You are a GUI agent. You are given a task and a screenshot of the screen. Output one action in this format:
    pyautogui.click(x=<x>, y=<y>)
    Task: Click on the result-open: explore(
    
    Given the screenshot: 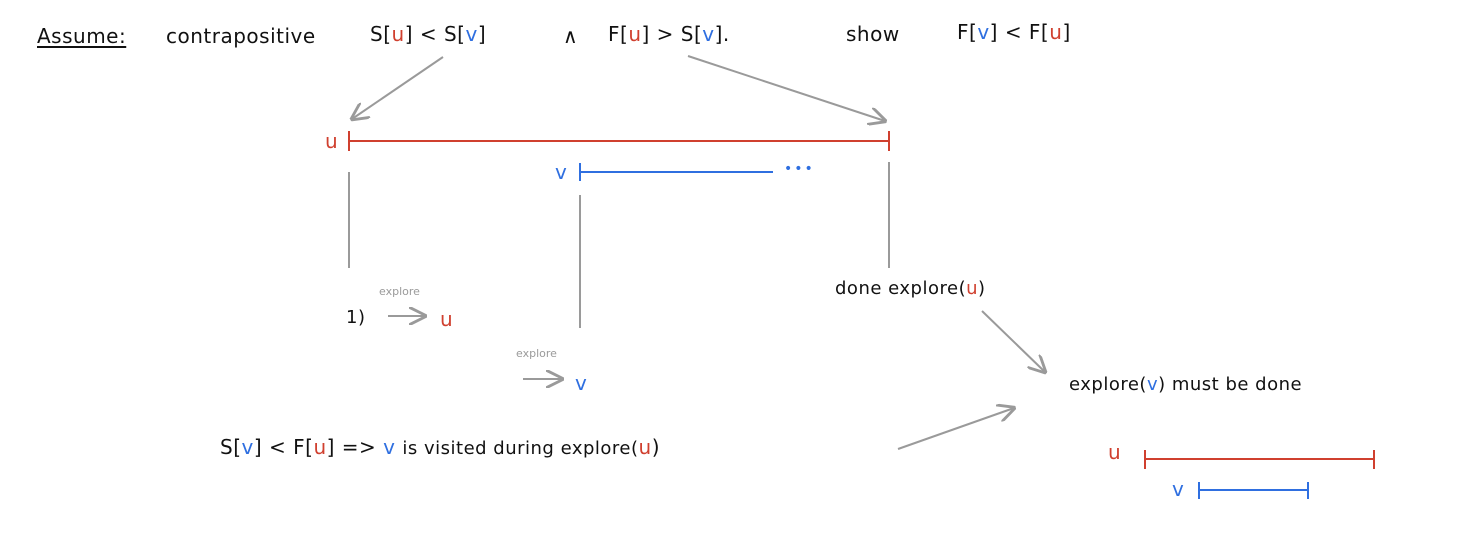 What is the action you would take?
    pyautogui.click(x=1108, y=384)
    